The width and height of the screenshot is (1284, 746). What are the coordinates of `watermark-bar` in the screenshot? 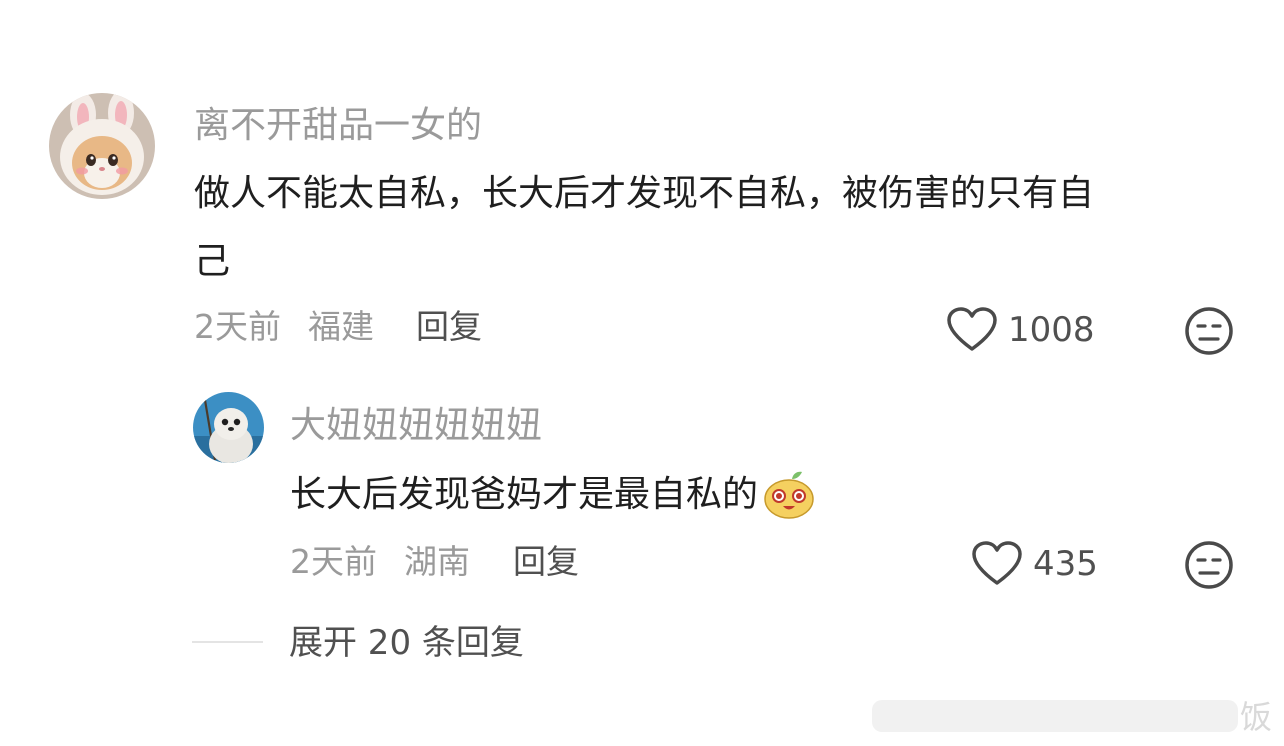 It's located at (1055, 716).